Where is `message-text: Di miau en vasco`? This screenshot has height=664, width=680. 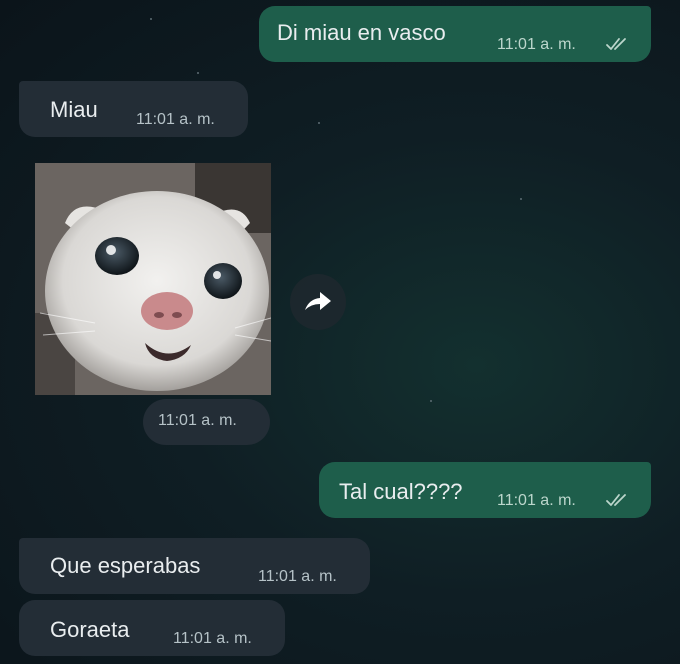
message-text: Di miau en vasco is located at coordinates (361, 32).